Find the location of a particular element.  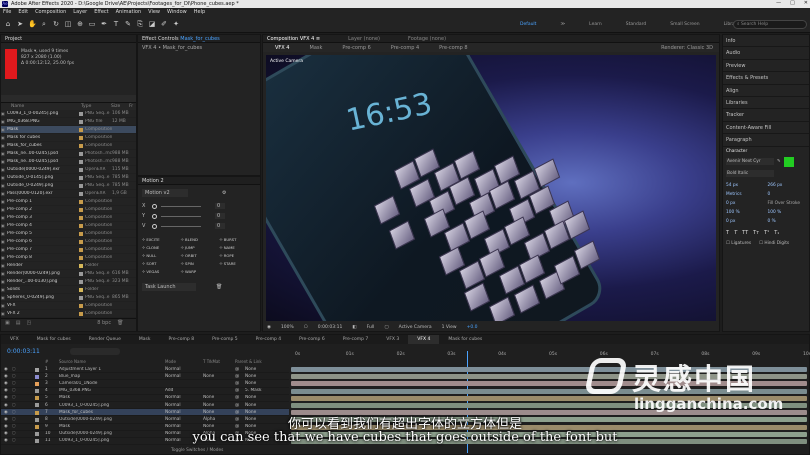

layer-trkmat: None is located at coordinates (208, 397).